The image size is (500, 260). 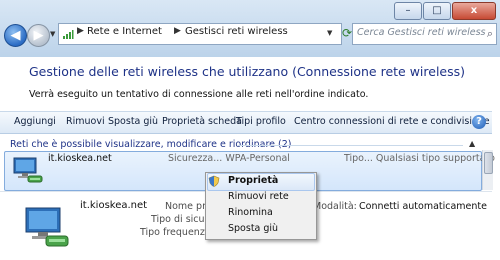 What do you see at coordinates (261, 121) in the screenshot?
I see `profile-types-button: Tipi profilo` at bounding box center [261, 121].